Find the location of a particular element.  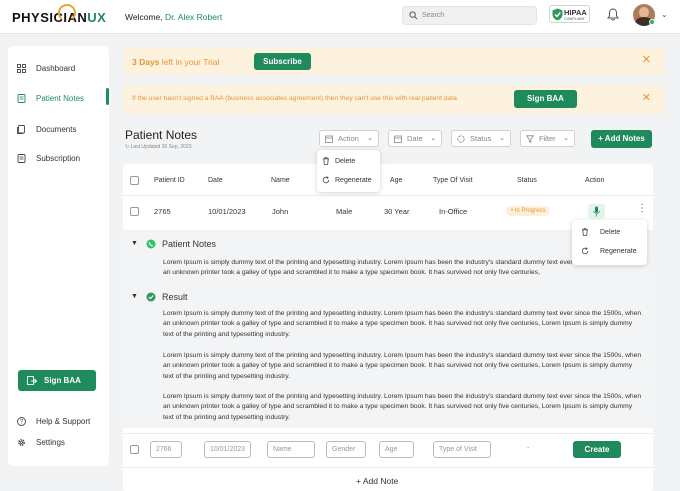

status-loader-icon is located at coordinates (461, 138).